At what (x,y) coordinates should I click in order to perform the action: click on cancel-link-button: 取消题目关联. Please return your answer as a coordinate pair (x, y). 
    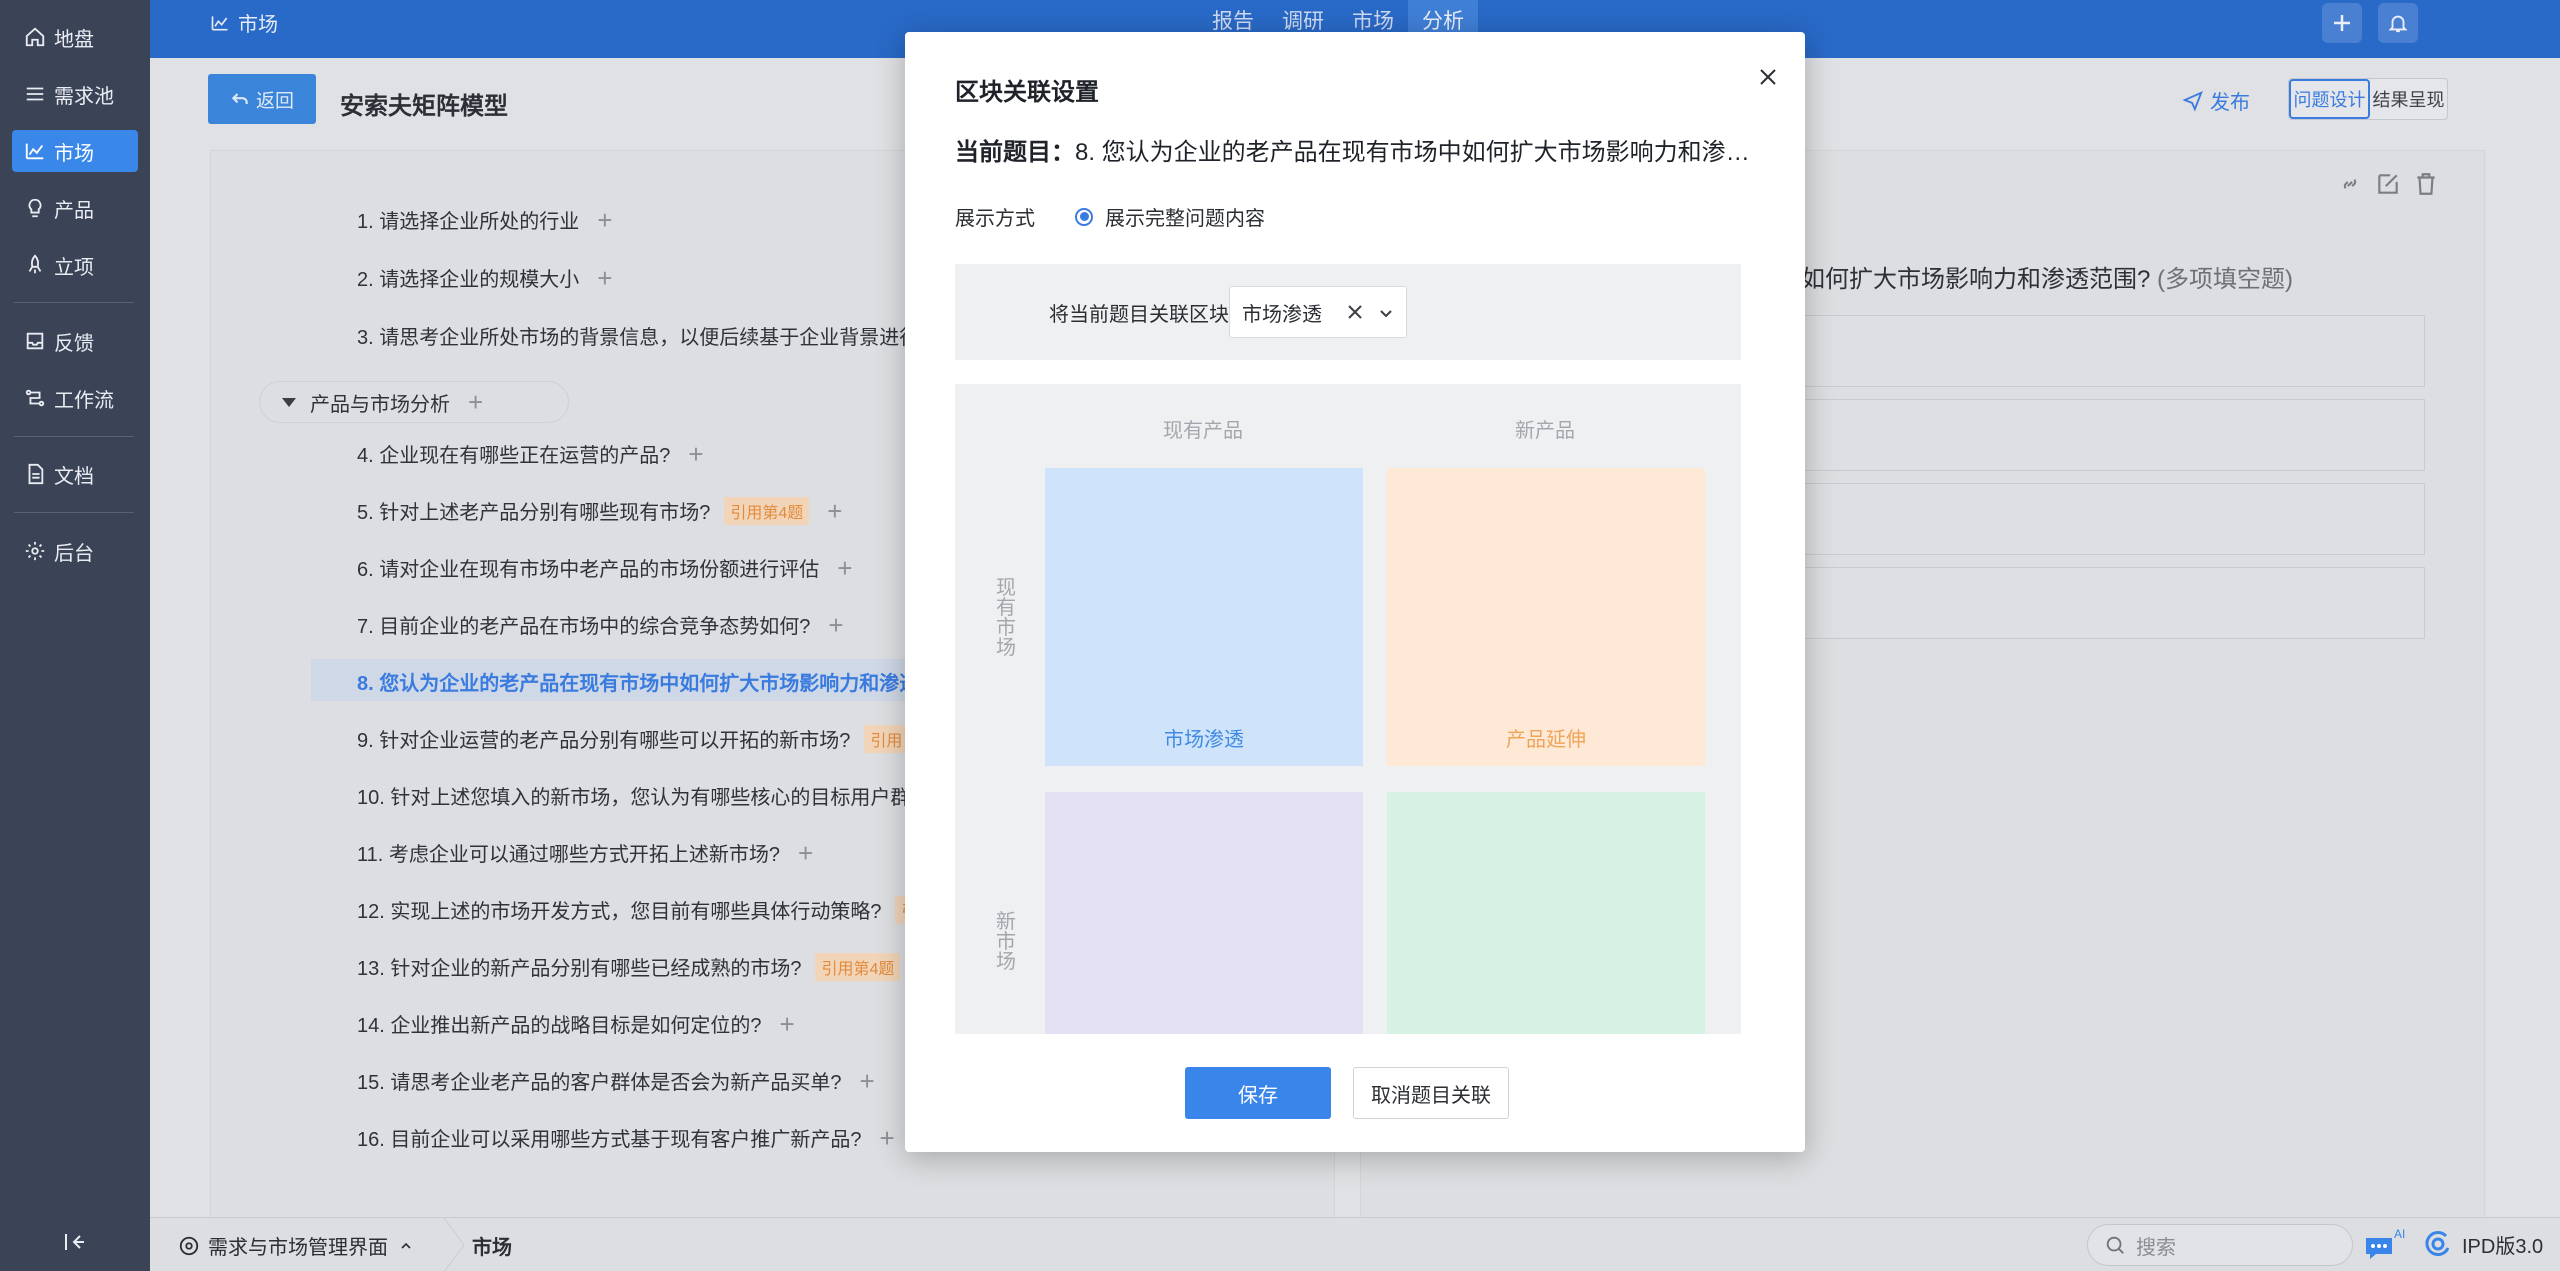
    Looking at the image, I should click on (1431, 1093).